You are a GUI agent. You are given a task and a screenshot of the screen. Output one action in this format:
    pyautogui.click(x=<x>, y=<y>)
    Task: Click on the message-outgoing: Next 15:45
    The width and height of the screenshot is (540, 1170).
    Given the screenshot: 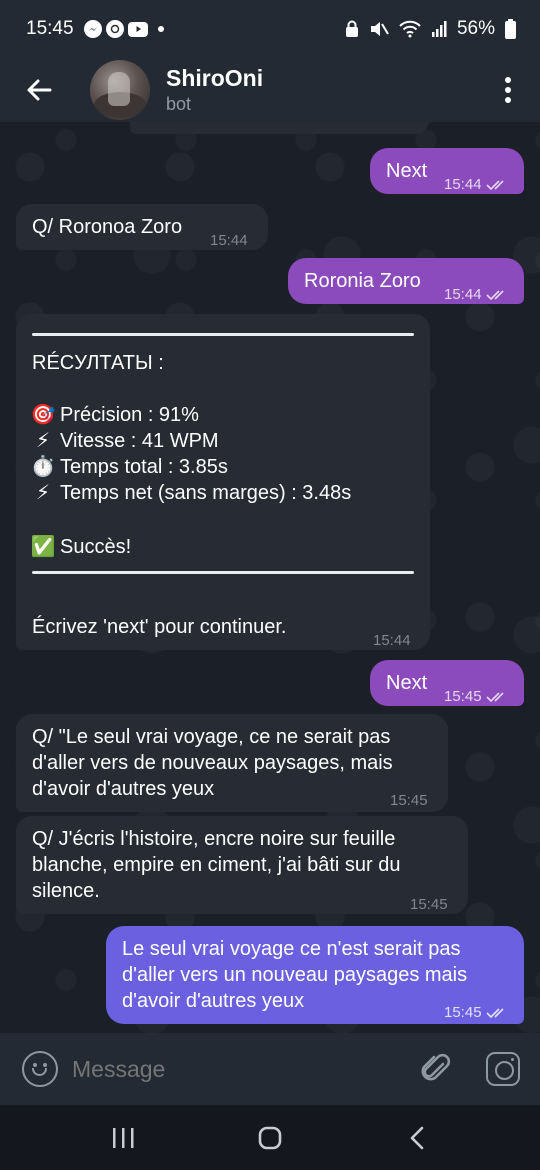 What is the action you would take?
    pyautogui.click(x=447, y=683)
    